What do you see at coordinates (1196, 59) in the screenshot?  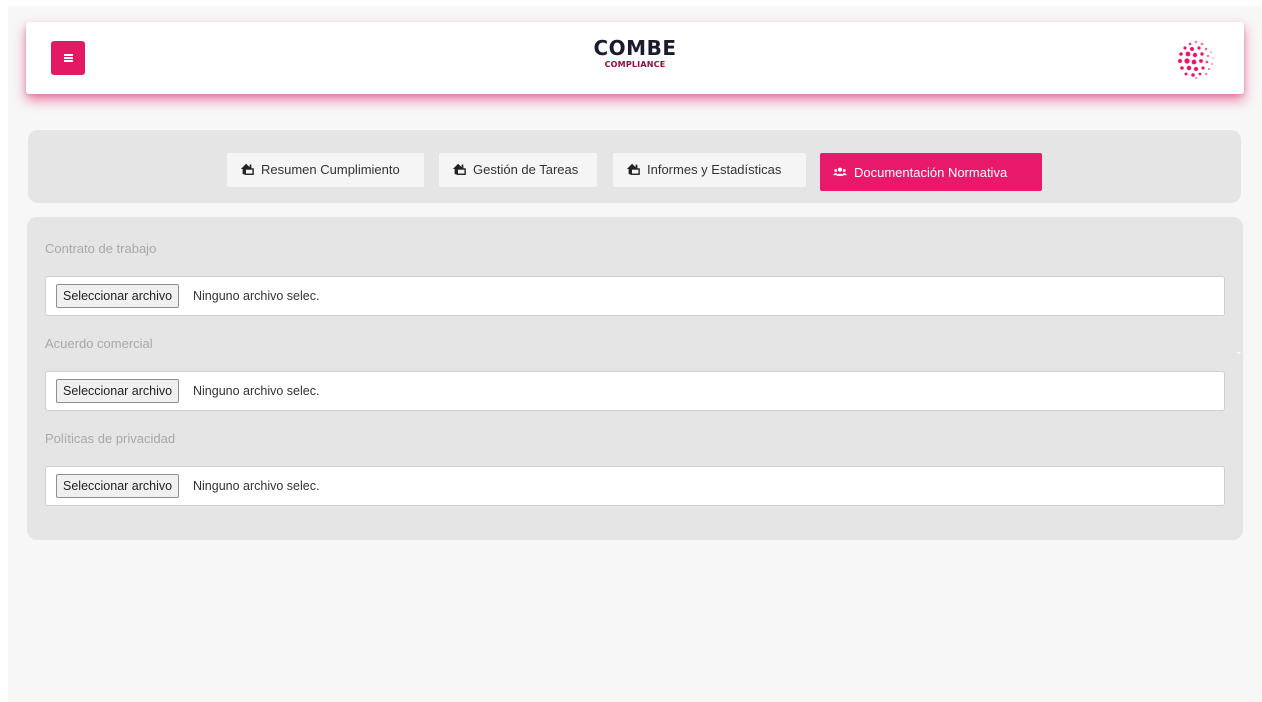 I see `dotted-sphere-logo-icon` at bounding box center [1196, 59].